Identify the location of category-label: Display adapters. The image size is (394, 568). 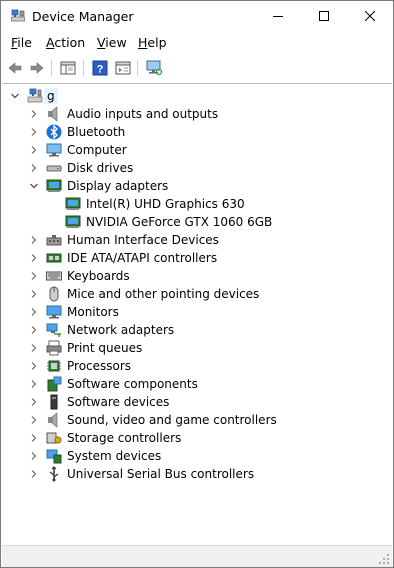
(117, 186).